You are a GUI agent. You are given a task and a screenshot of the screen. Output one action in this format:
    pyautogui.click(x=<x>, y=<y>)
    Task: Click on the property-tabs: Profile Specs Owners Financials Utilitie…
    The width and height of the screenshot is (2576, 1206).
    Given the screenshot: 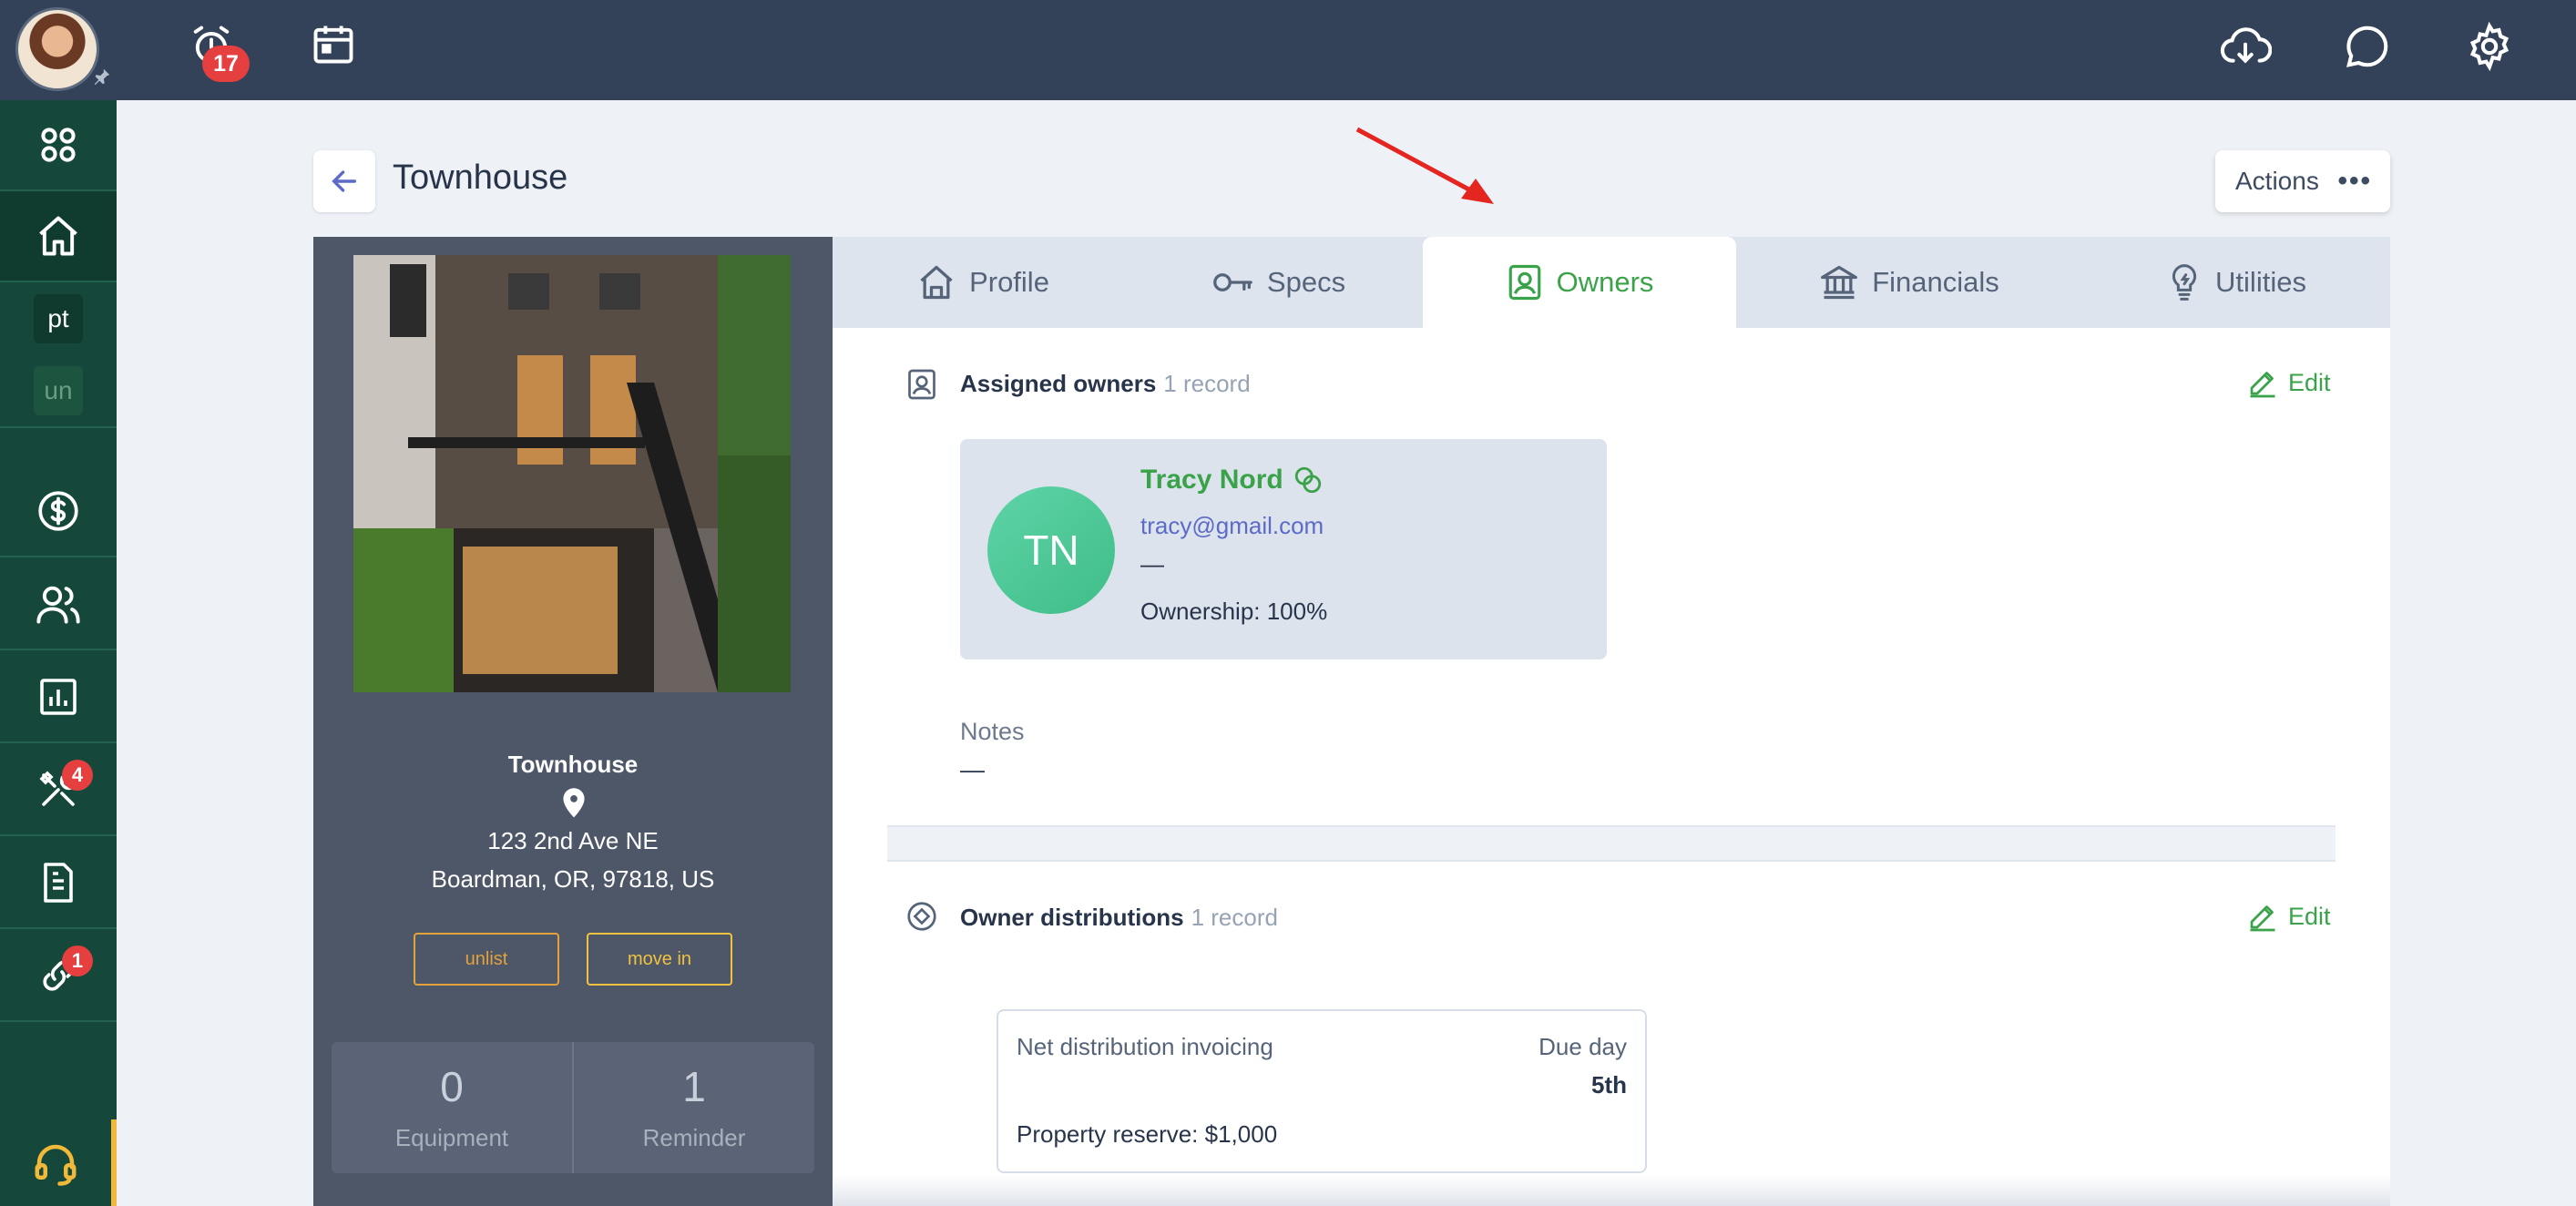 What is the action you would take?
    pyautogui.click(x=1611, y=283)
    